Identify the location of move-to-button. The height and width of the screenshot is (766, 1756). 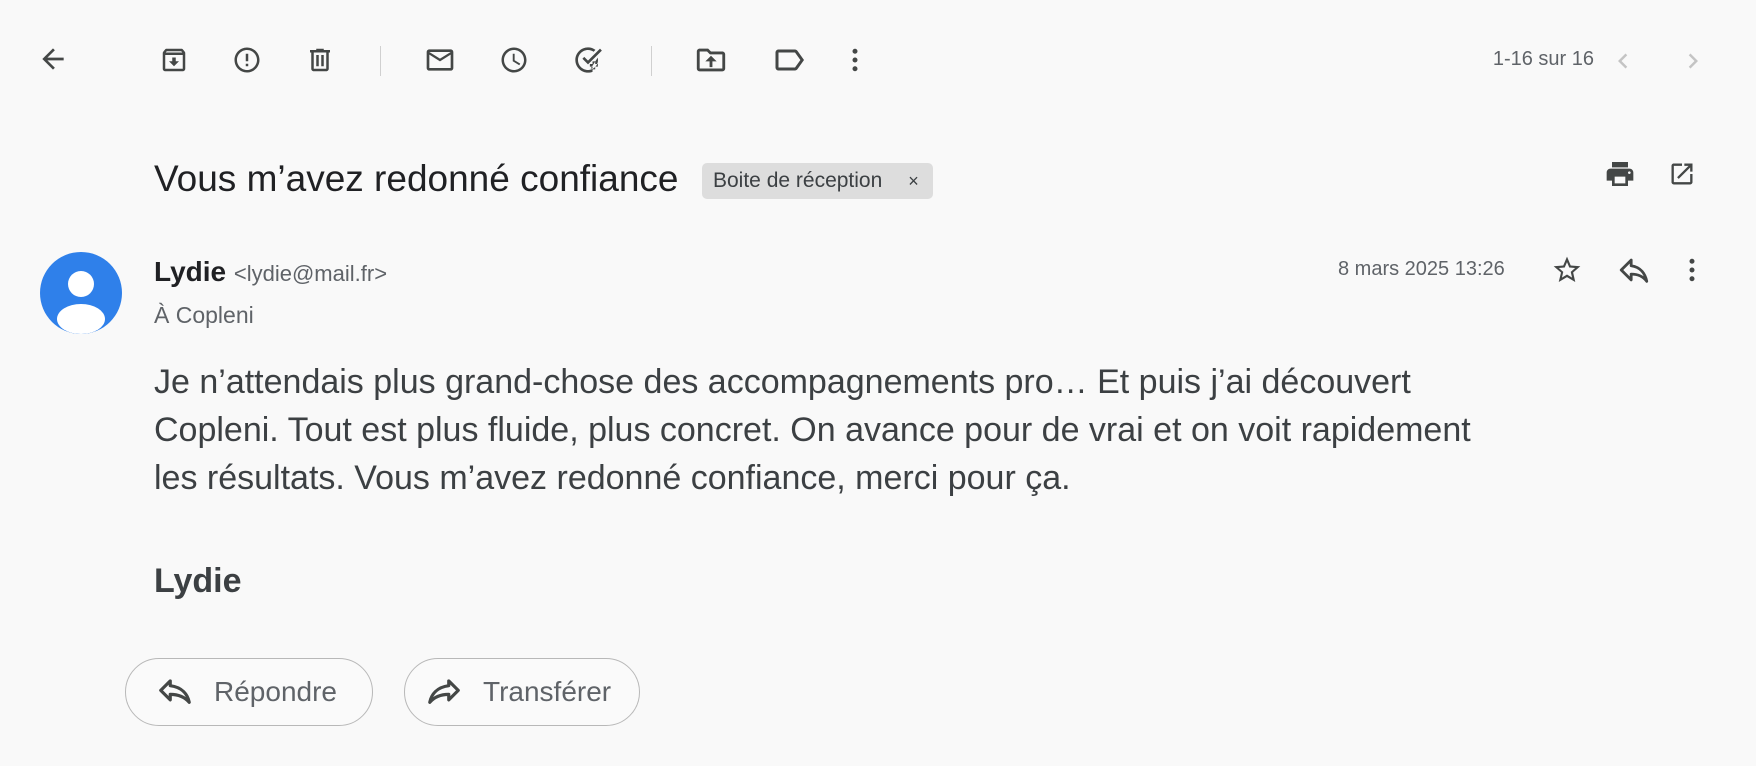
(711, 60).